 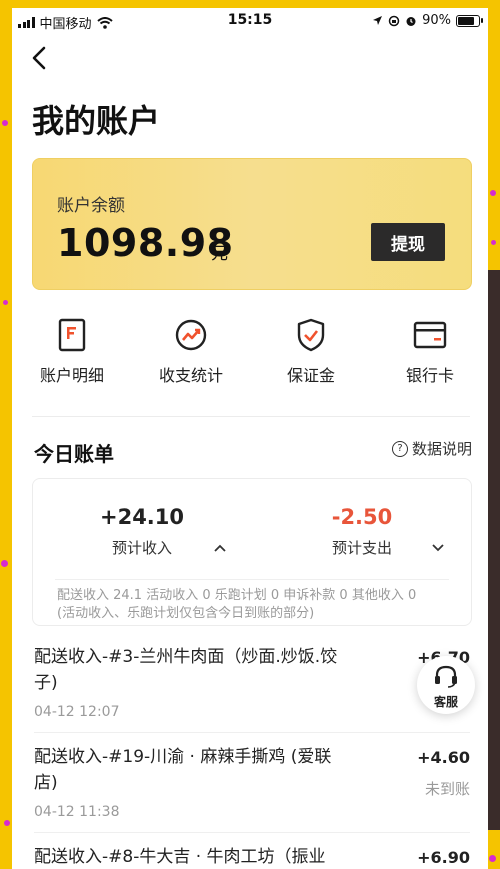 I want to click on shortcut-label: 银行卡, so click(x=429, y=375).